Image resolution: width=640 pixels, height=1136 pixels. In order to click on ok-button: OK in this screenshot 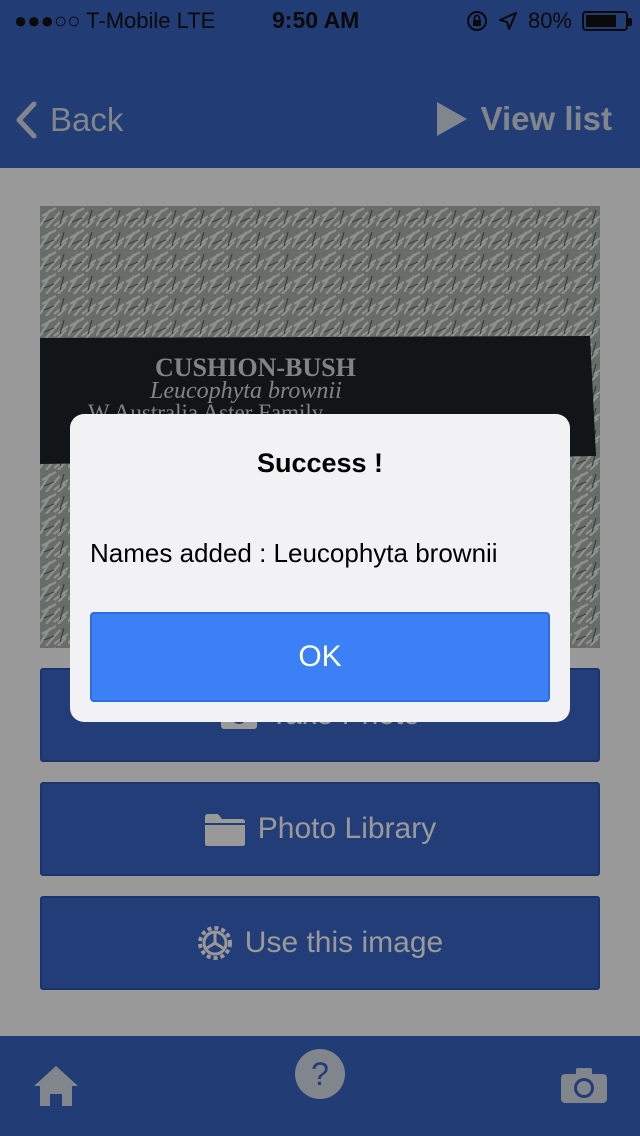, I will do `click(320, 657)`.